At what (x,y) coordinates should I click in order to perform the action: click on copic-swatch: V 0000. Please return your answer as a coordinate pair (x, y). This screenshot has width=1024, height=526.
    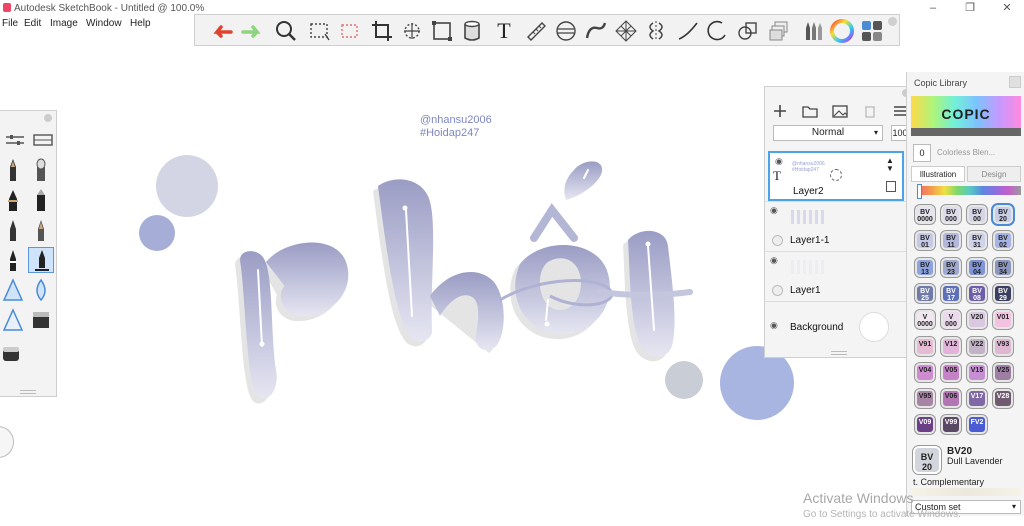
    Looking at the image, I should click on (925, 320).